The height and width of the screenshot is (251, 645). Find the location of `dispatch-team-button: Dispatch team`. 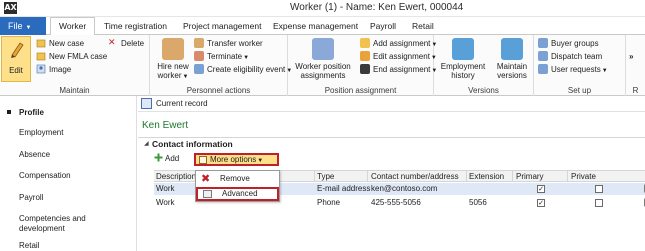

dispatch-team-button: Dispatch team is located at coordinates (570, 56).